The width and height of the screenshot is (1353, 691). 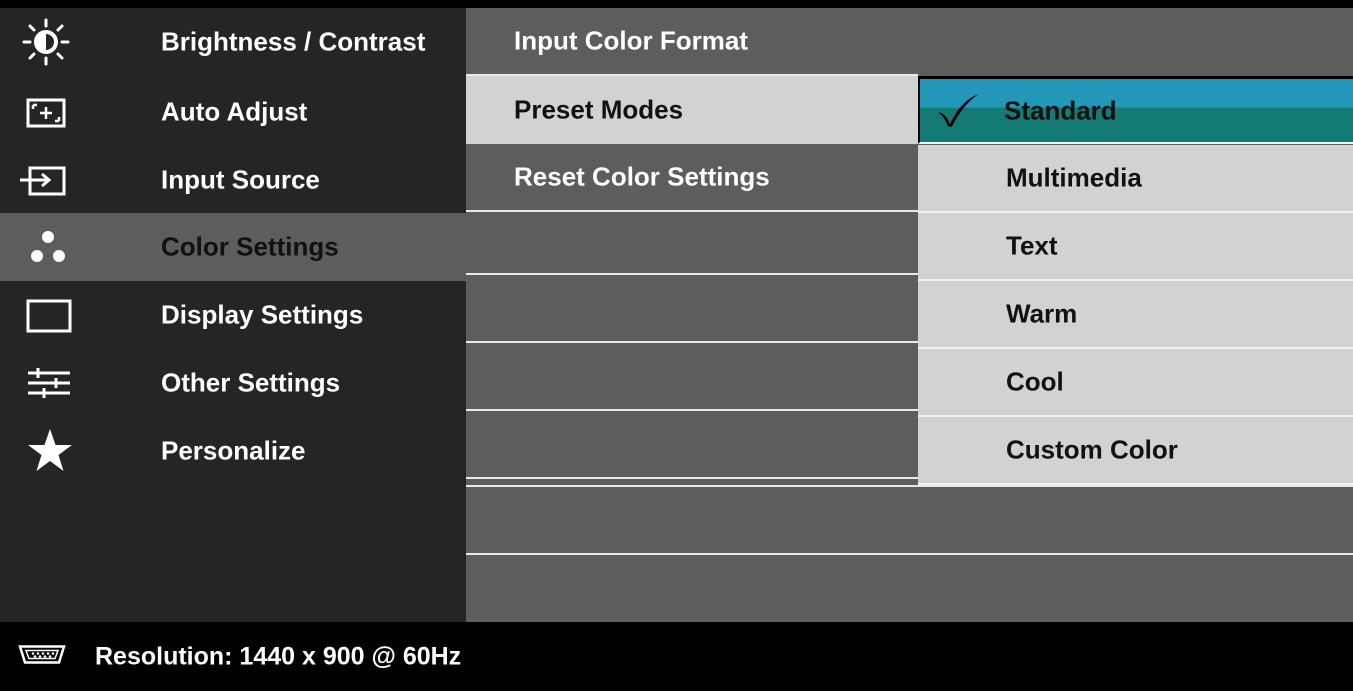 I want to click on menu-item-label: Other Settings, so click(x=251, y=382).